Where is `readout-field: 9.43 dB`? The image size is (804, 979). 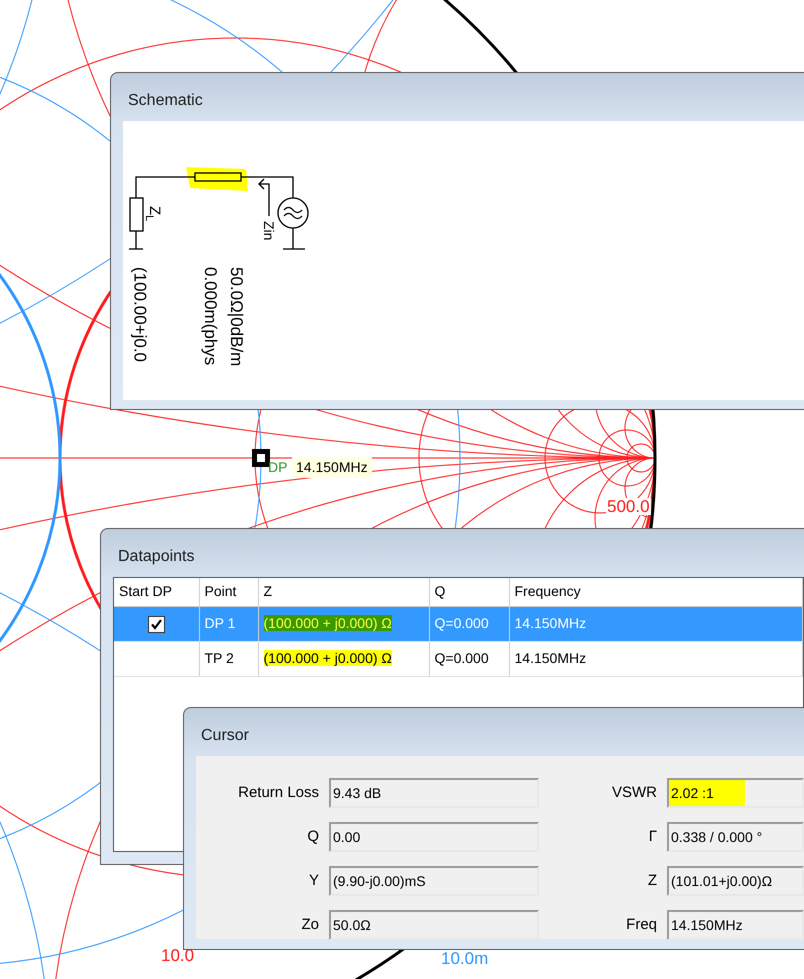 readout-field: 9.43 dB is located at coordinates (434, 793).